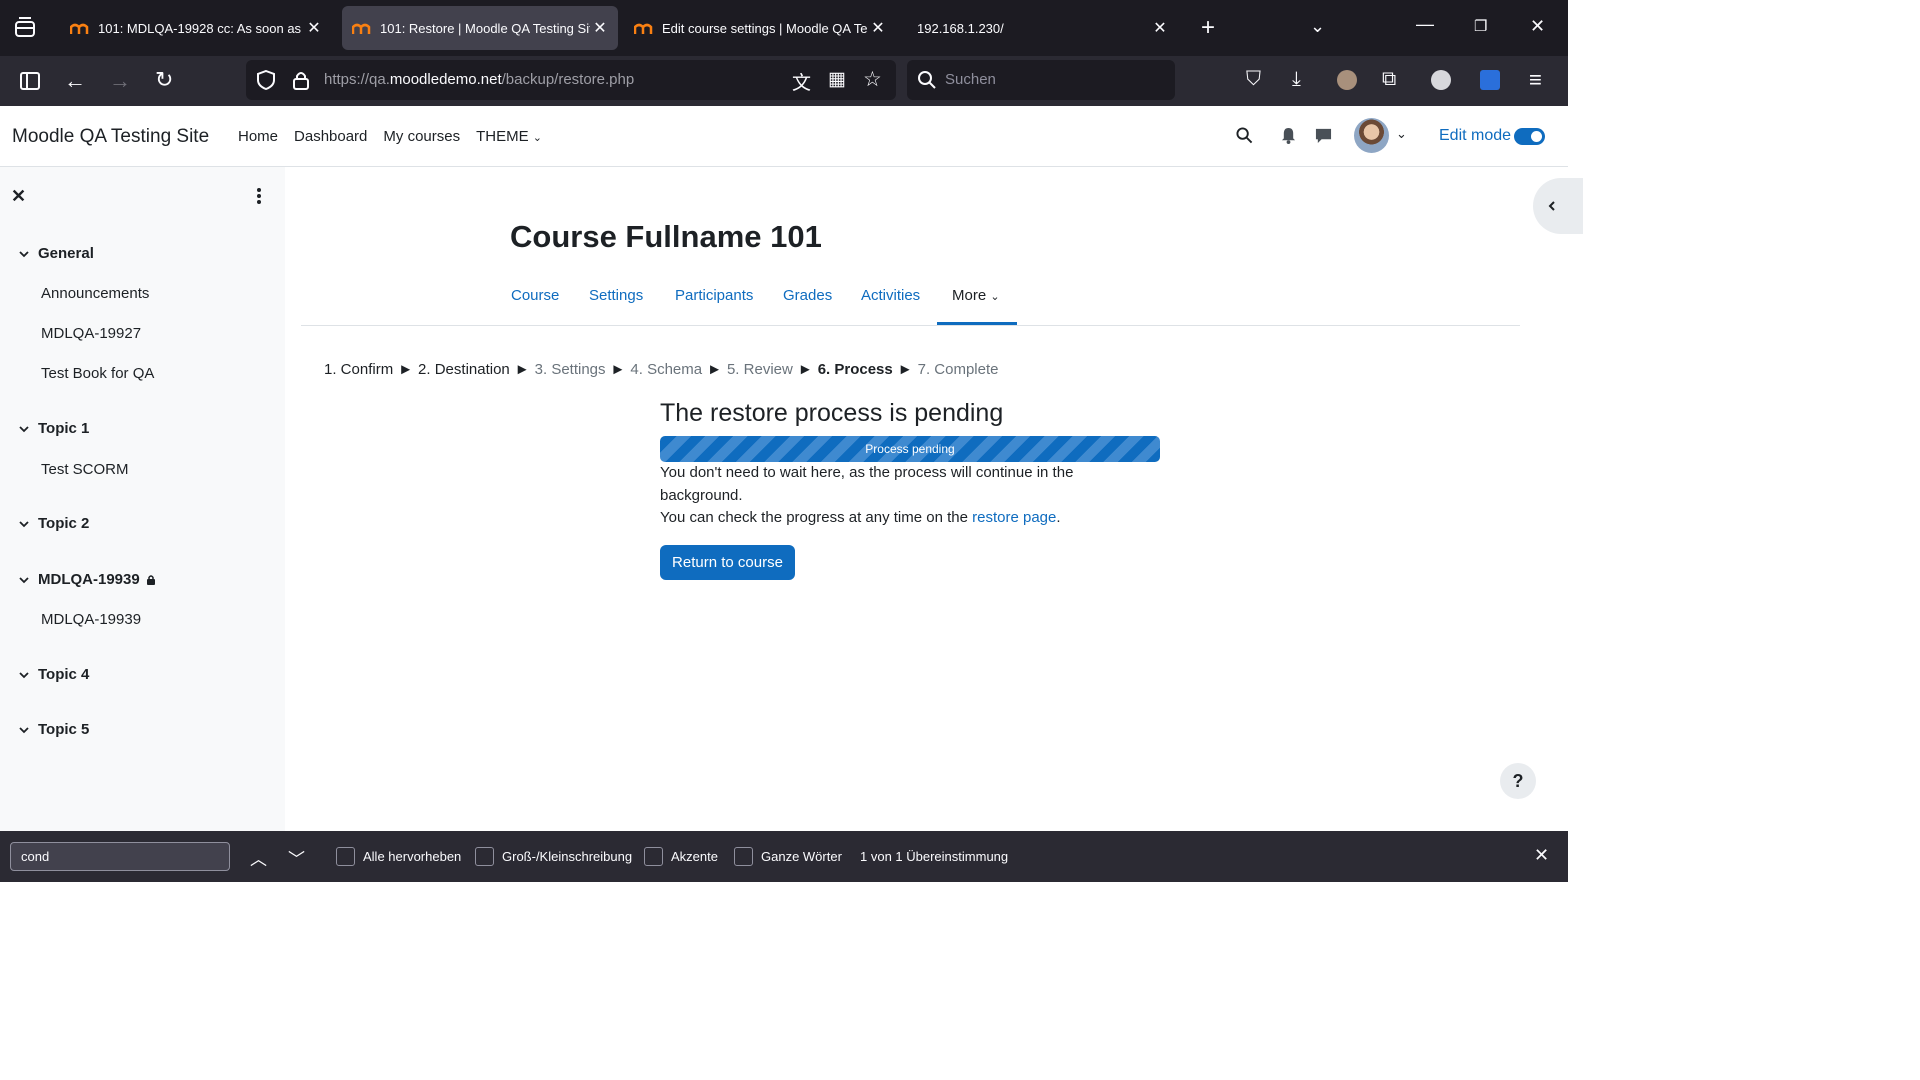  I want to click on match-case-checkbox: Groß-/Kleinschreibung, so click(553, 856).